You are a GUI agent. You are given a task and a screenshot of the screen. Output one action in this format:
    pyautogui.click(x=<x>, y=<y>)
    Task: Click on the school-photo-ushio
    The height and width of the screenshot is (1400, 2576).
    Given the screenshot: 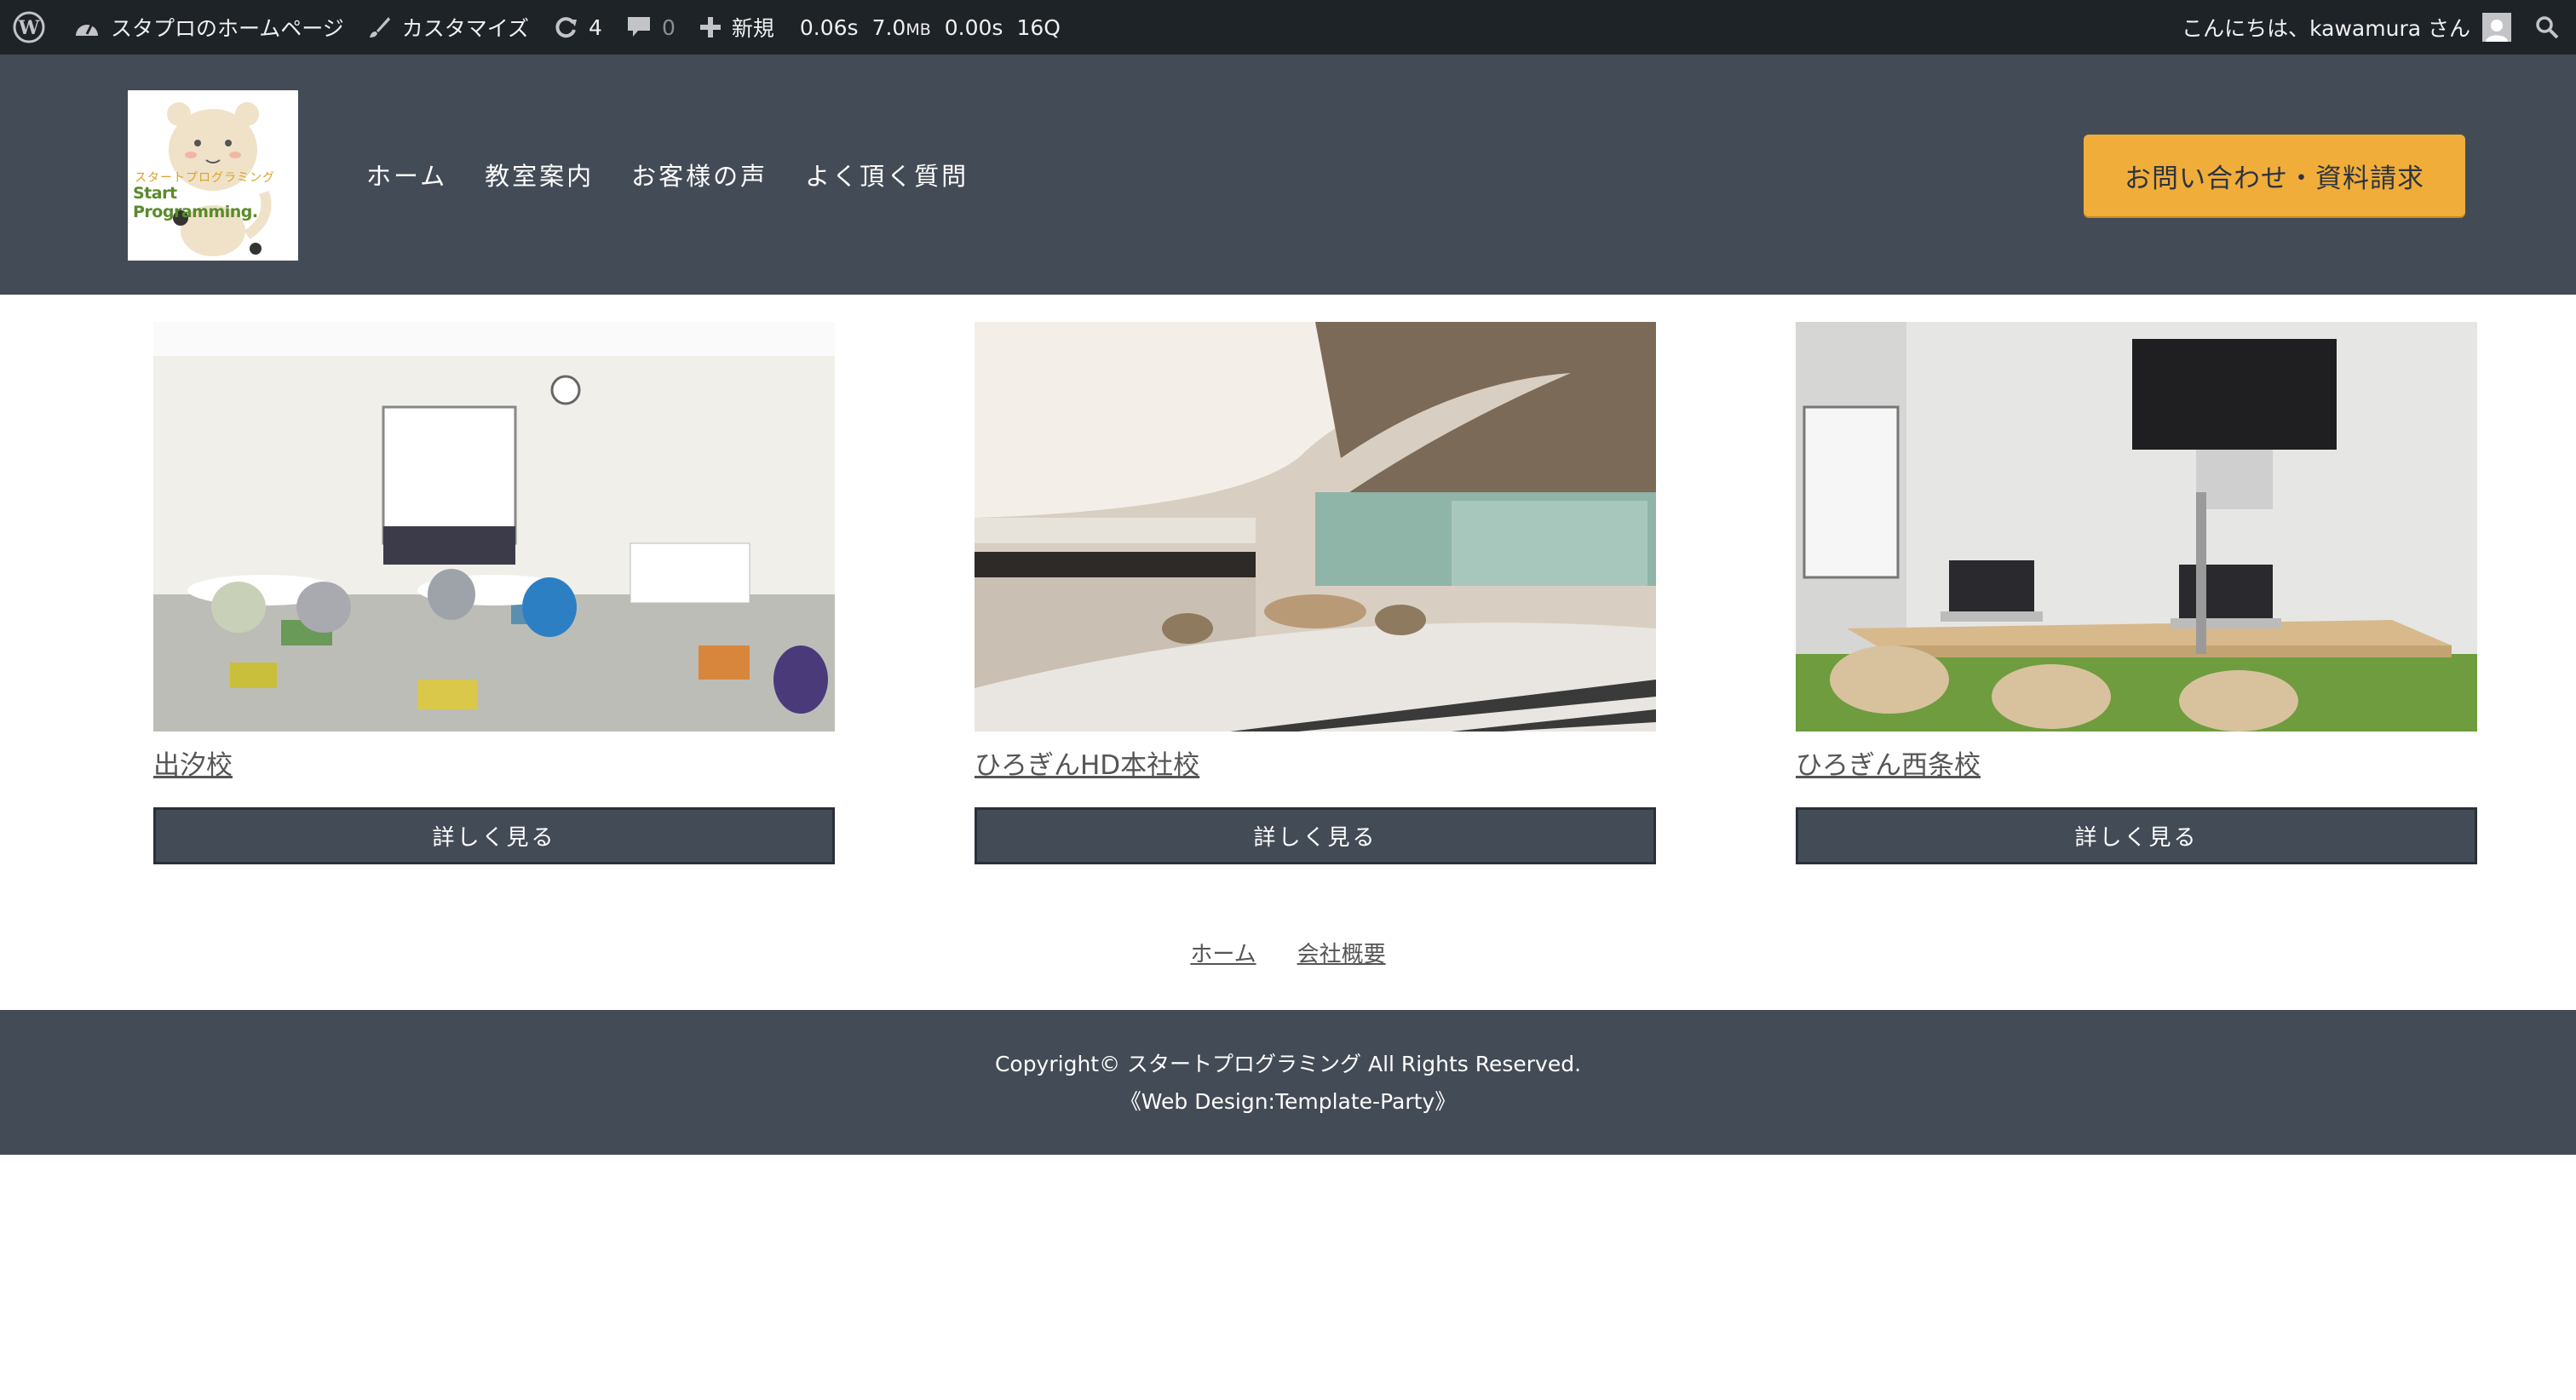 What is the action you would take?
    pyautogui.click(x=494, y=527)
    